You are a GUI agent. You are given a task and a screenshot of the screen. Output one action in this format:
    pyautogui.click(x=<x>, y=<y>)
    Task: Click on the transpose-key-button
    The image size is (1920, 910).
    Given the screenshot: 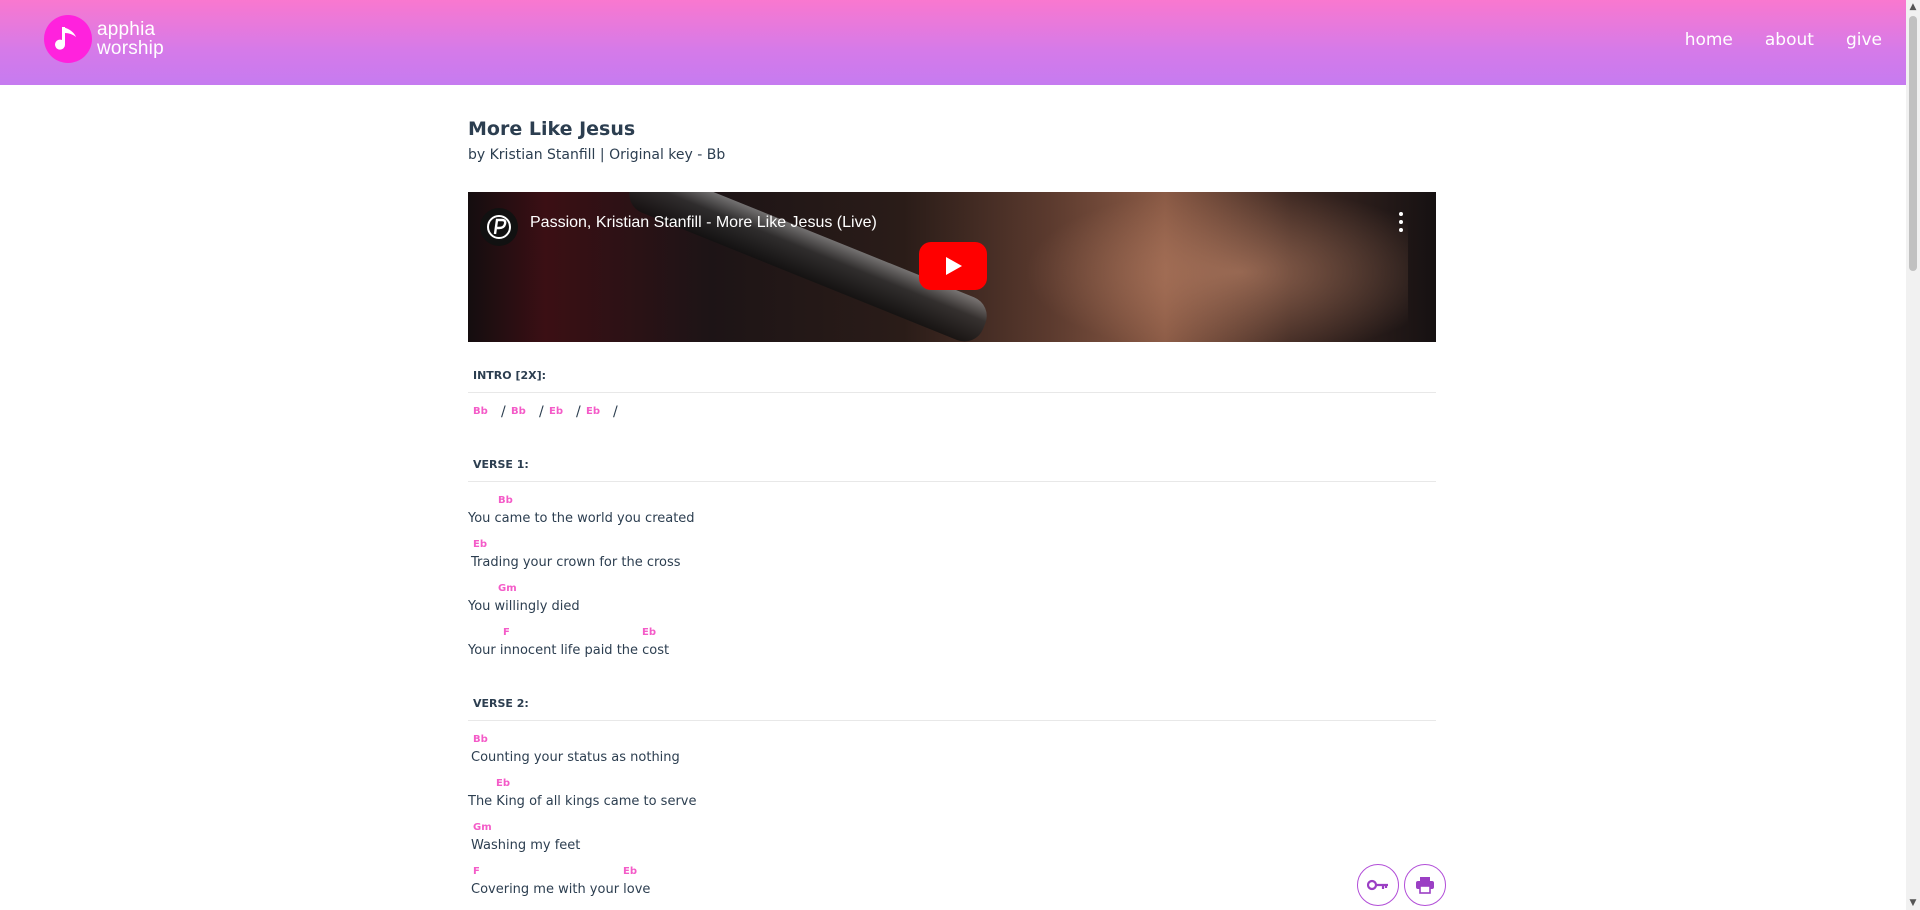 What is the action you would take?
    pyautogui.click(x=1378, y=885)
    